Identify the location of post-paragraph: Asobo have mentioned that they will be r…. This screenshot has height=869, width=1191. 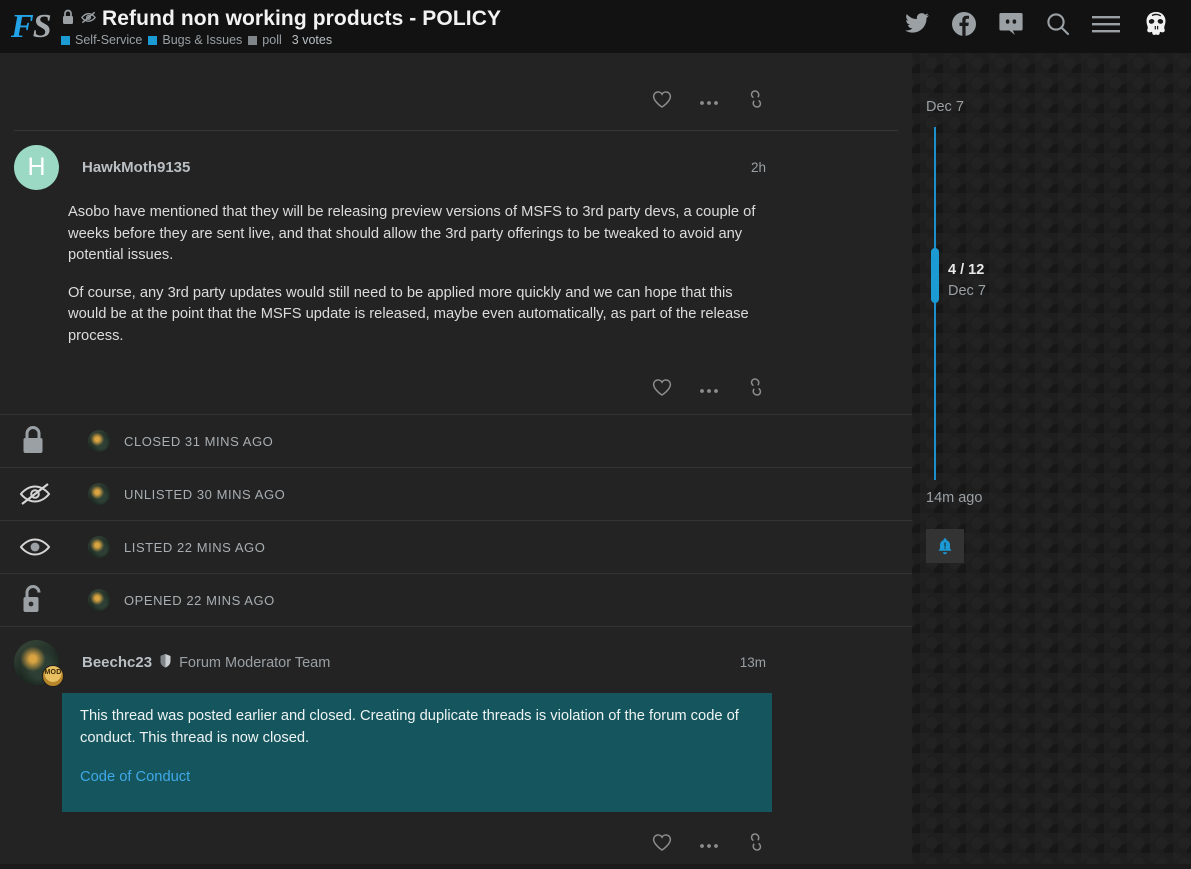
(412, 233).